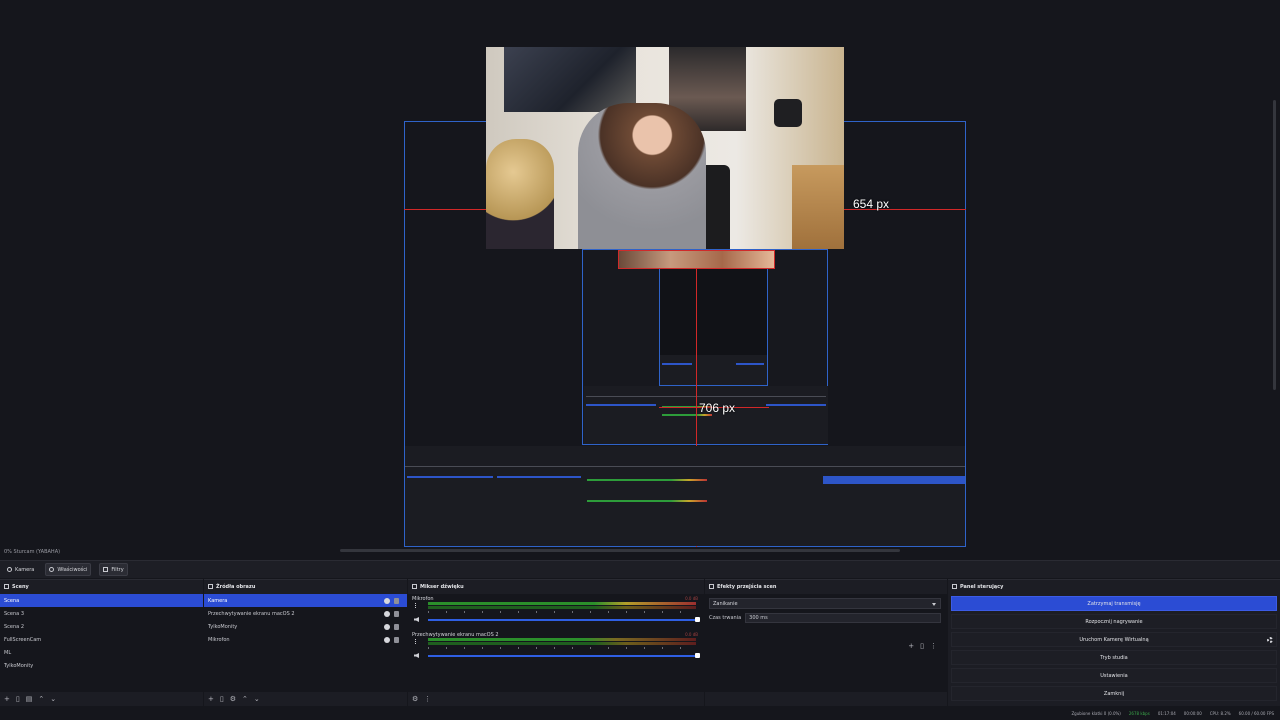 The height and width of the screenshot is (720, 1280). Describe the element at coordinates (305, 600) in the screenshot. I see `source-item: Kamera` at that location.